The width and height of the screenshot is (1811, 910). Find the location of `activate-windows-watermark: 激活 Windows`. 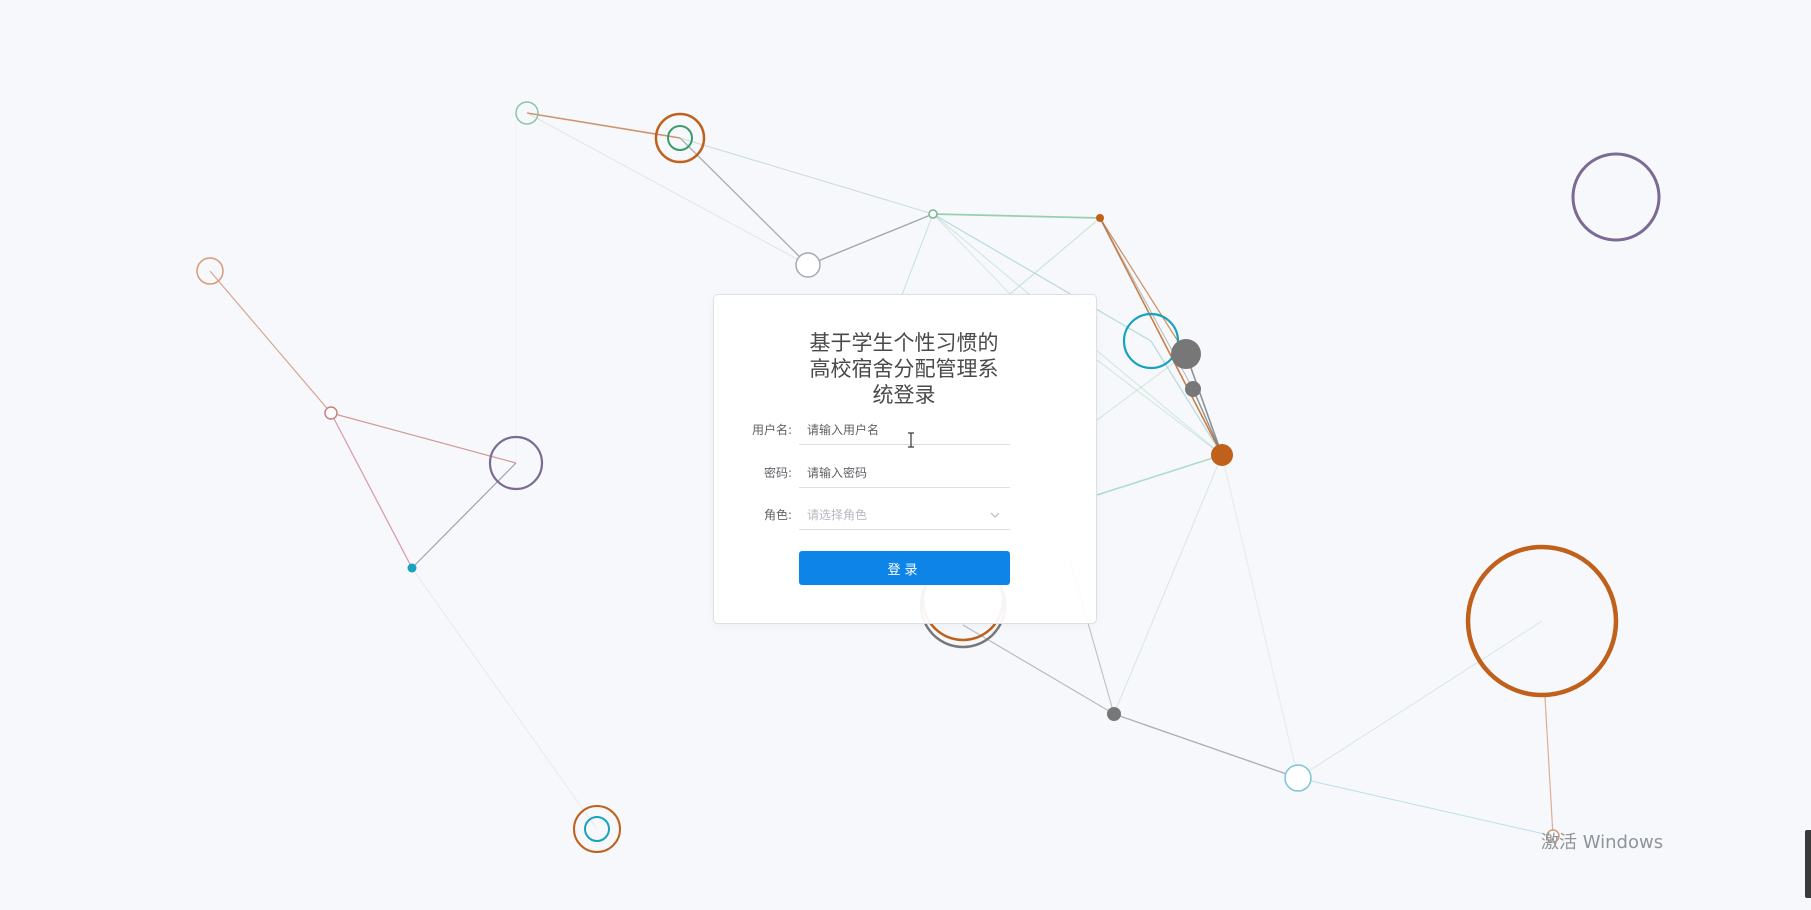

activate-windows-watermark: 激活 Windows is located at coordinates (1602, 842).